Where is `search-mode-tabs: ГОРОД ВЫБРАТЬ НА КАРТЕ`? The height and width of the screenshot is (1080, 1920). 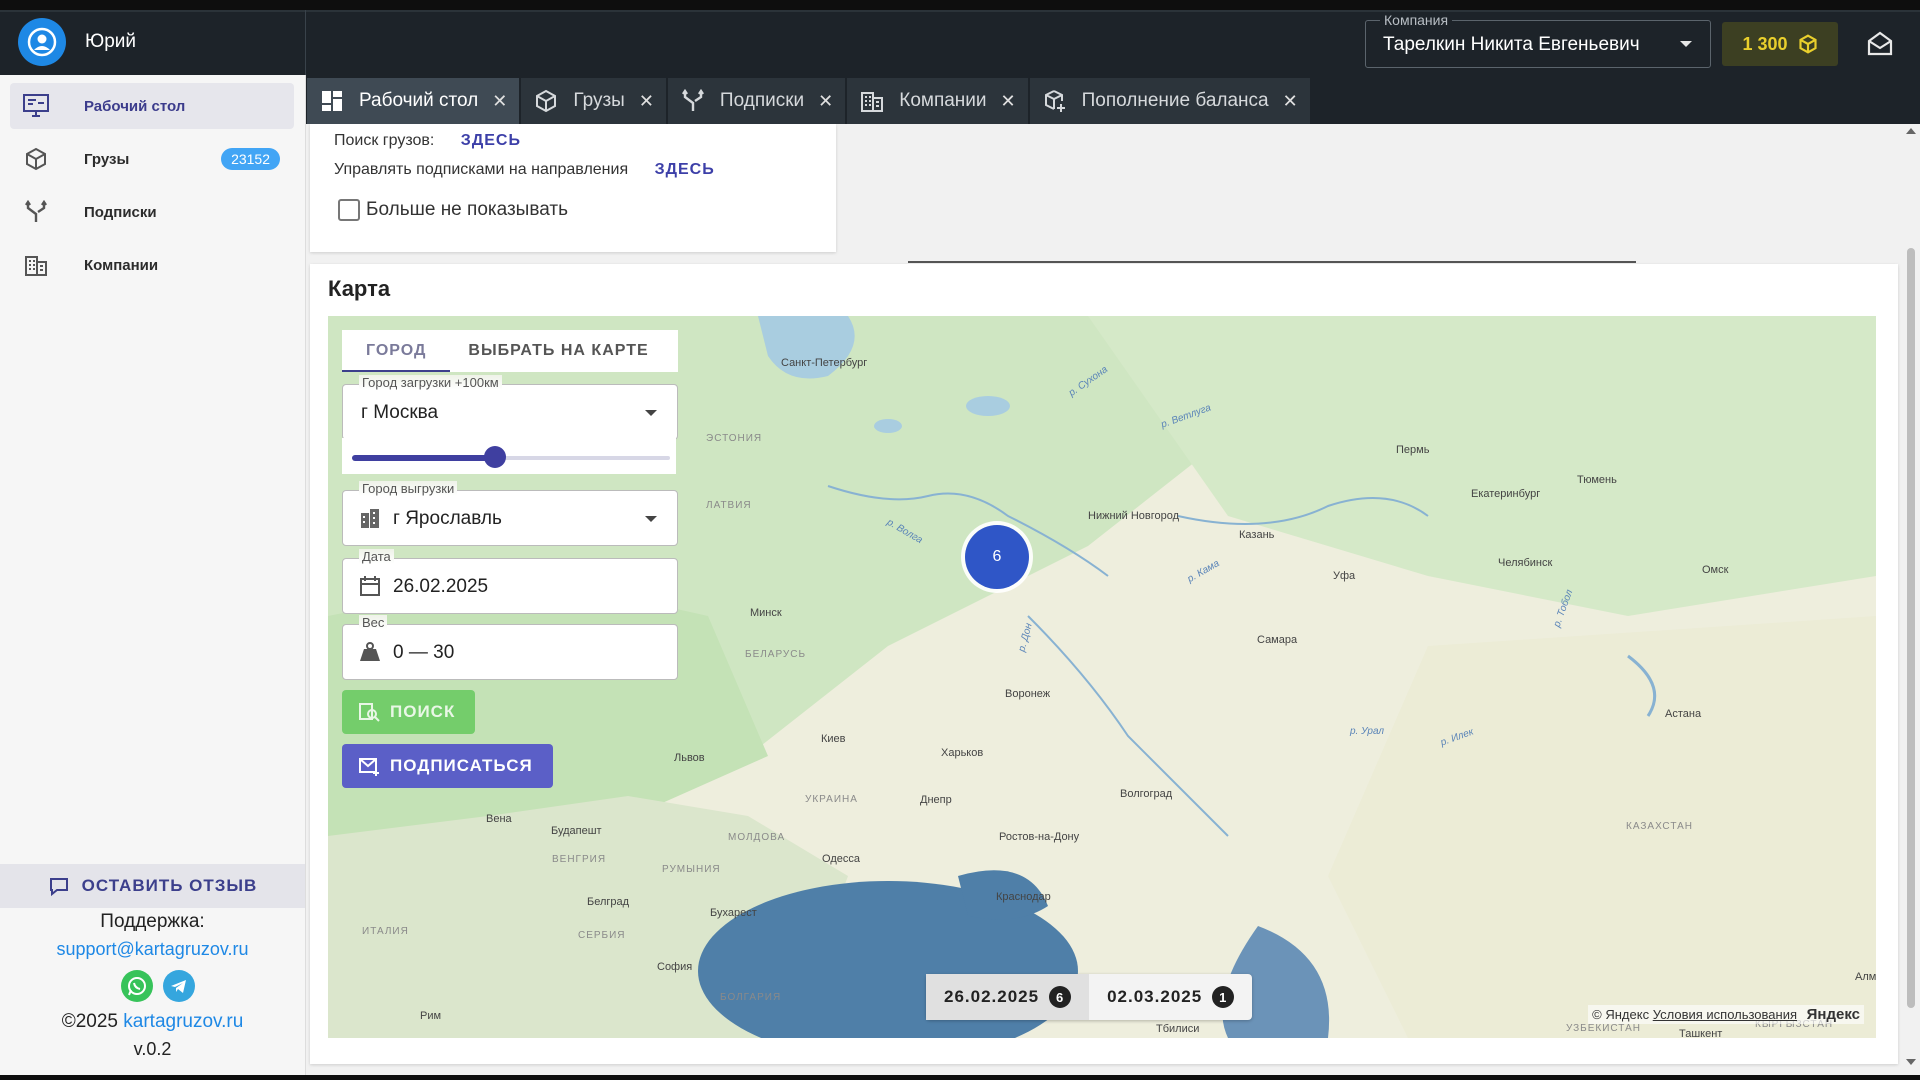
search-mode-tabs: ГОРОД ВЫБРАТЬ НА КАРТЕ is located at coordinates (510, 351).